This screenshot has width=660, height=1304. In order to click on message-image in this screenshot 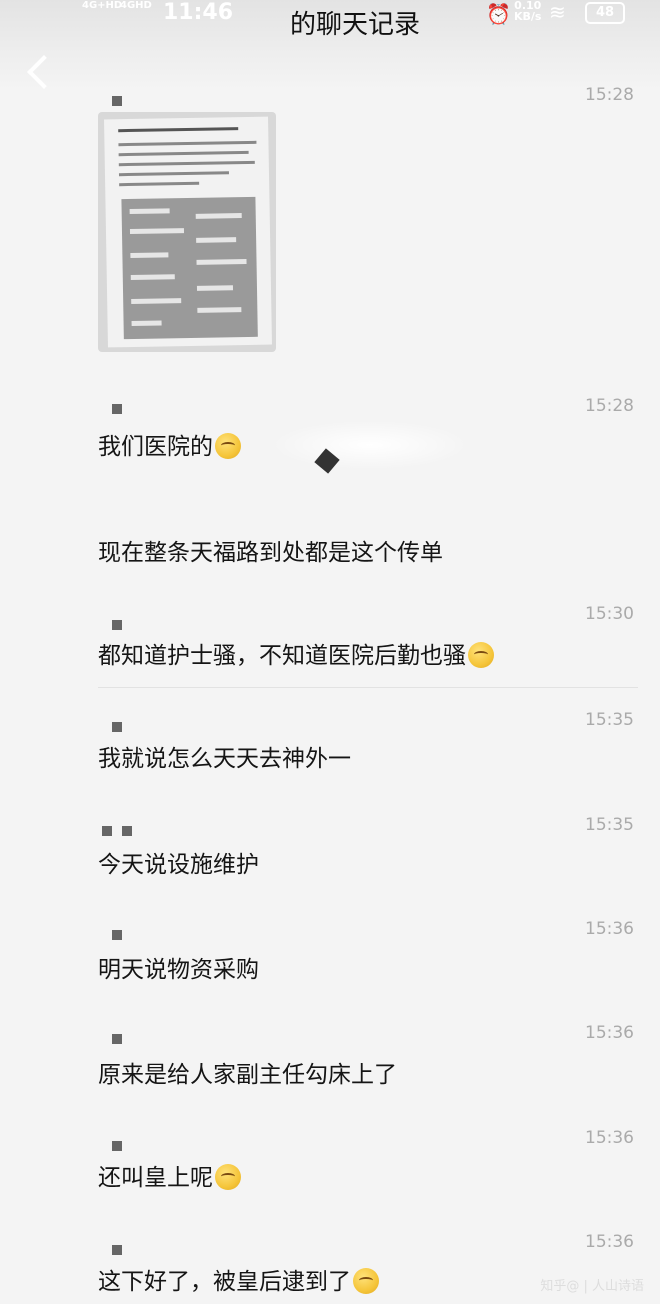, I will do `click(187, 232)`.